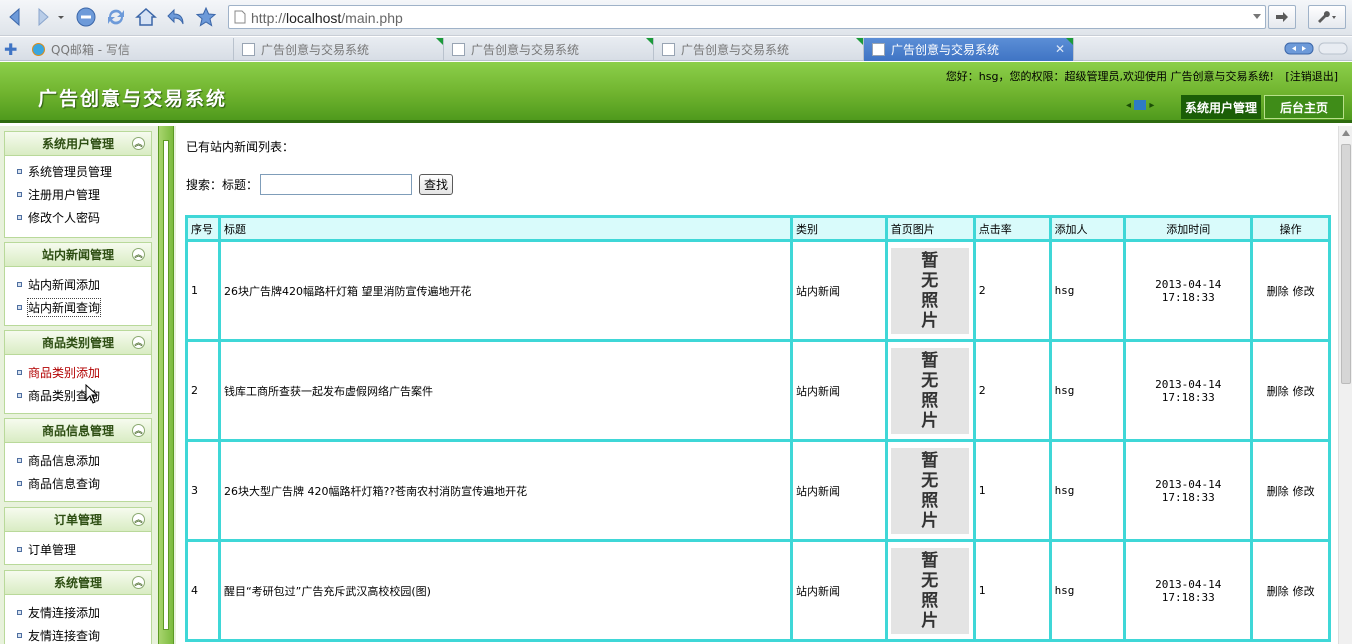 The width and height of the screenshot is (1352, 644). What do you see at coordinates (336, 184) in the screenshot?
I see `search-input` at bounding box center [336, 184].